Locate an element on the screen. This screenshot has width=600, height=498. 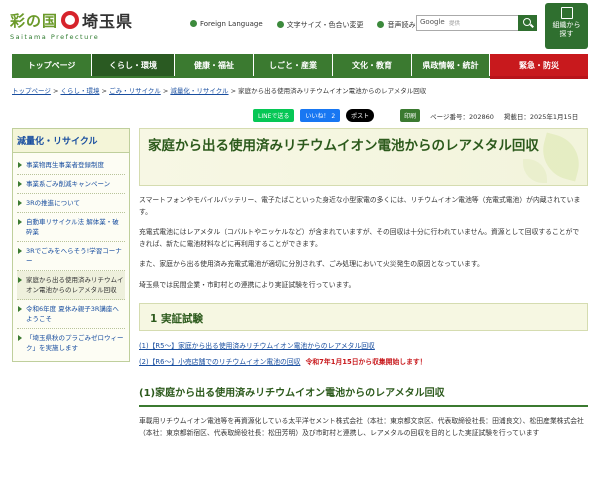
published-date: 掲載日：2025年1月15日 is located at coordinates (541, 116).